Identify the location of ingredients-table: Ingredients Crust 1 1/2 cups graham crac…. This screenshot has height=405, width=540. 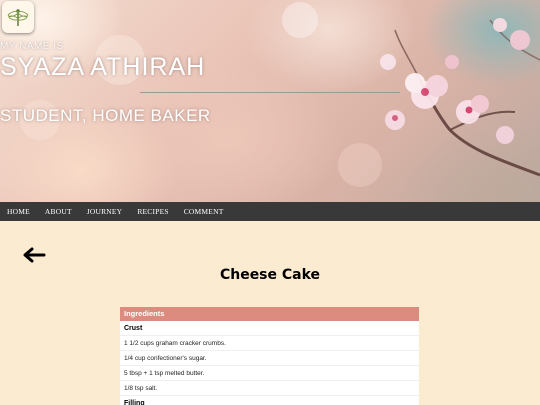
(269, 356).